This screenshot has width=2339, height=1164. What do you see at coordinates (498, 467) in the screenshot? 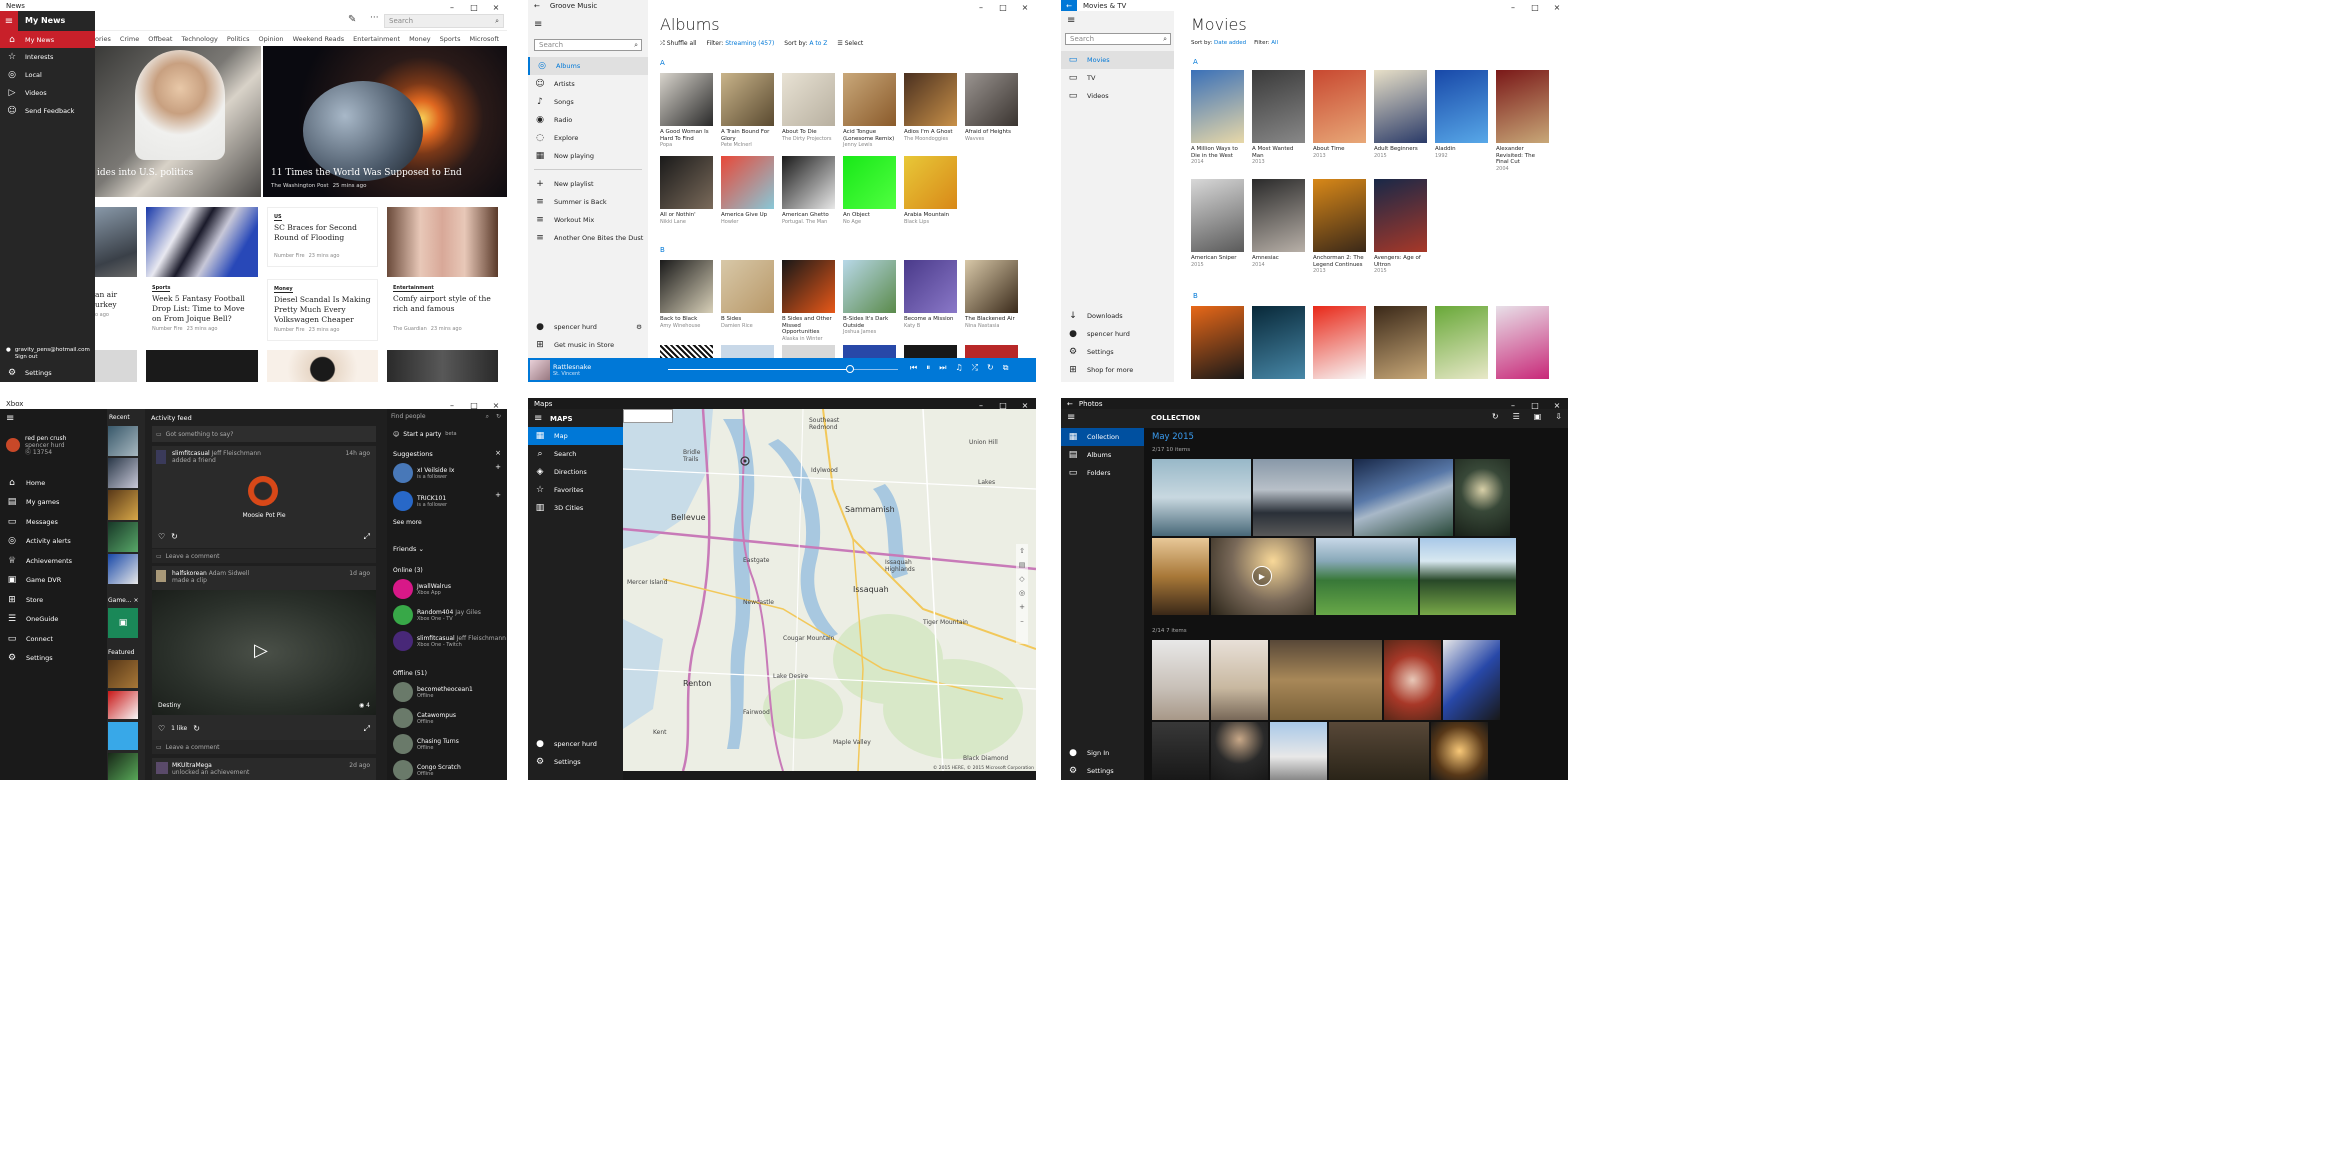
I see `add-friend-icon: +` at bounding box center [498, 467].